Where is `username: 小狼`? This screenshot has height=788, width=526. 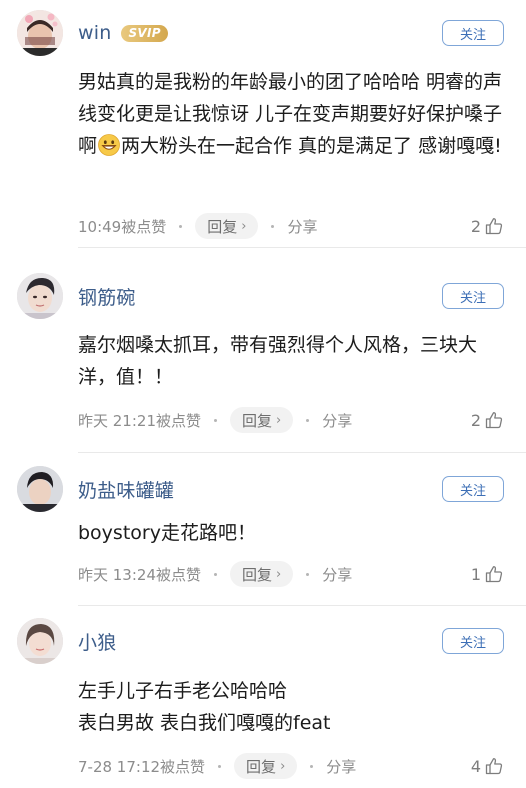
username: 小狼 is located at coordinates (97, 641).